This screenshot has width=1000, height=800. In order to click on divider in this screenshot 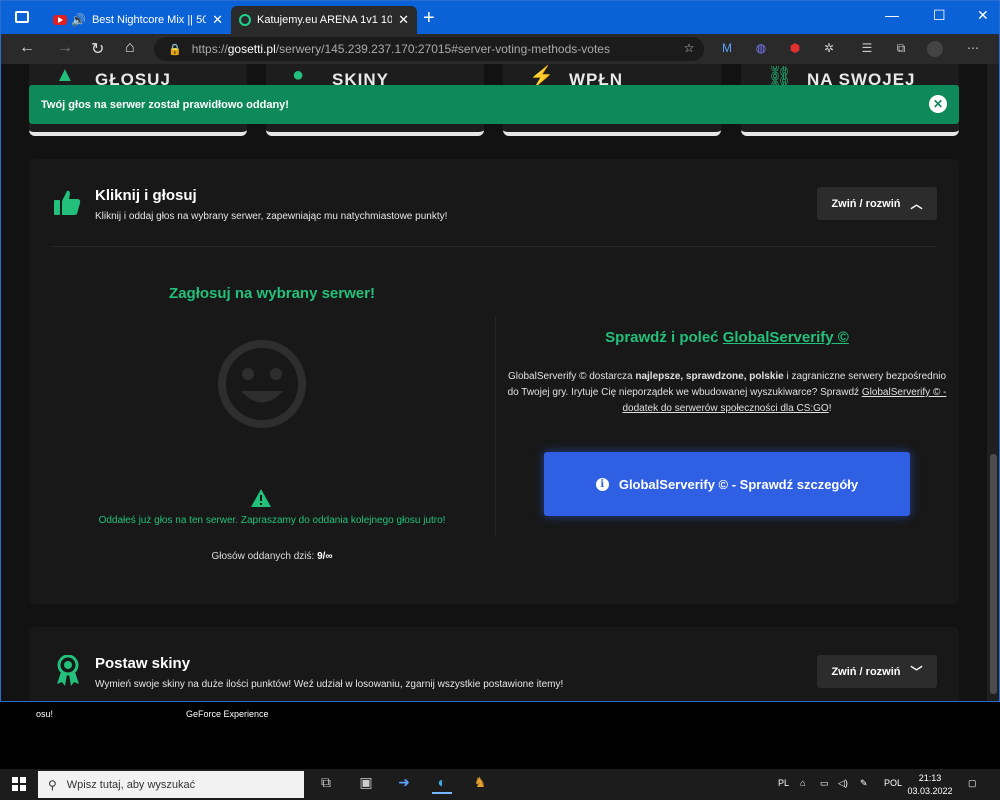, I will do `click(494, 246)`.